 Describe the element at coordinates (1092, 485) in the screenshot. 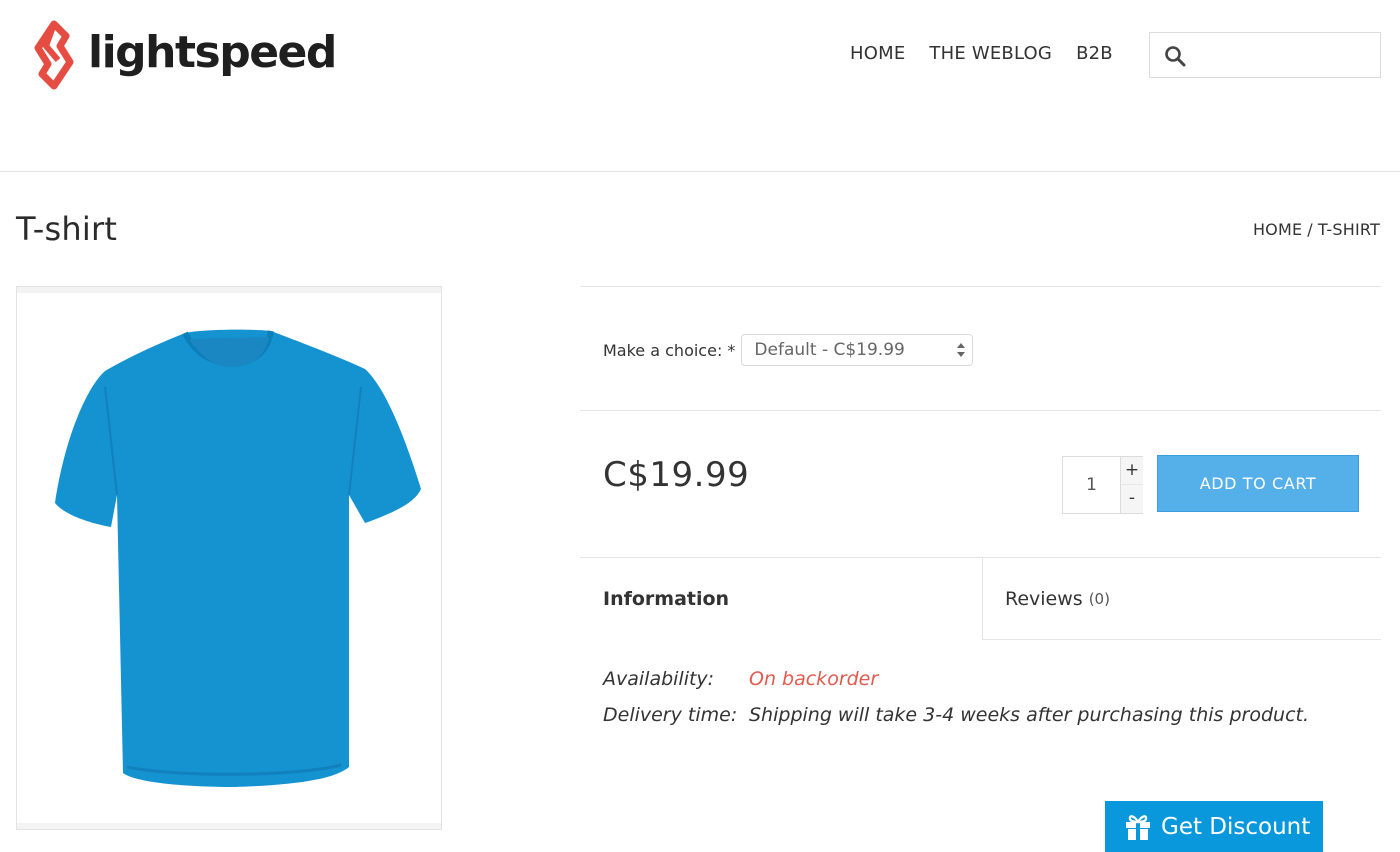

I see `quantity-input: 1` at that location.